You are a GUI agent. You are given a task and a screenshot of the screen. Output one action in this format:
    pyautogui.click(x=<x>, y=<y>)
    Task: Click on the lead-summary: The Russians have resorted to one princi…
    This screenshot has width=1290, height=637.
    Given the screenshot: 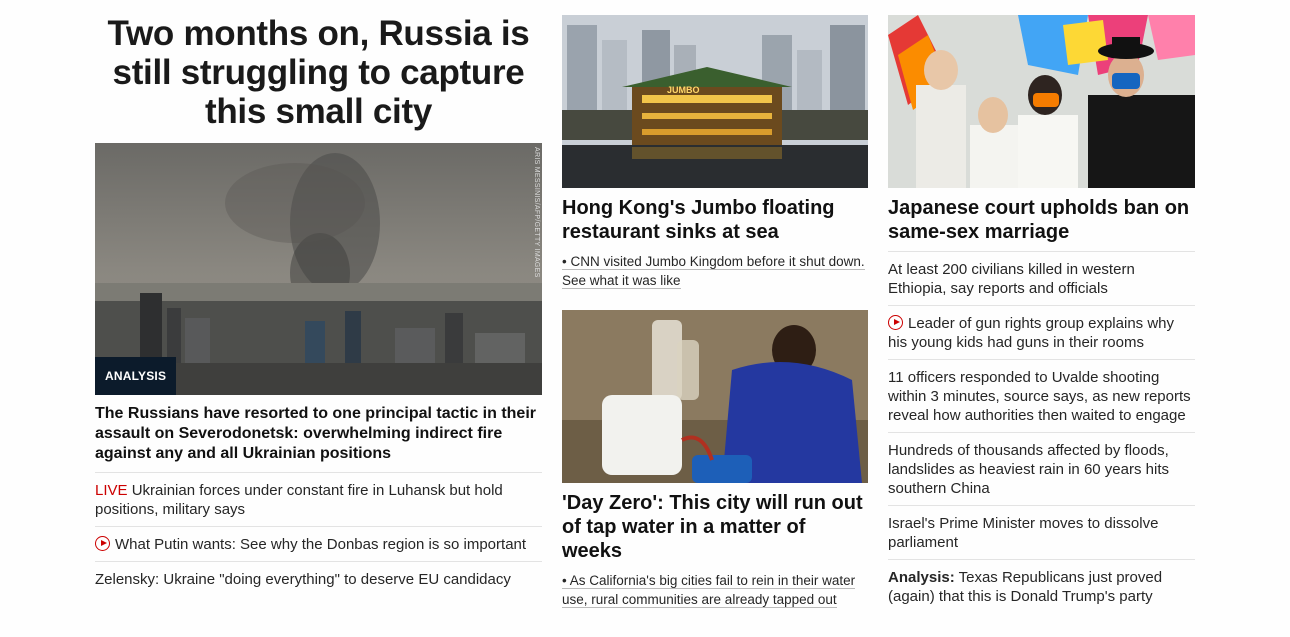 What is the action you would take?
    pyautogui.click(x=318, y=434)
    